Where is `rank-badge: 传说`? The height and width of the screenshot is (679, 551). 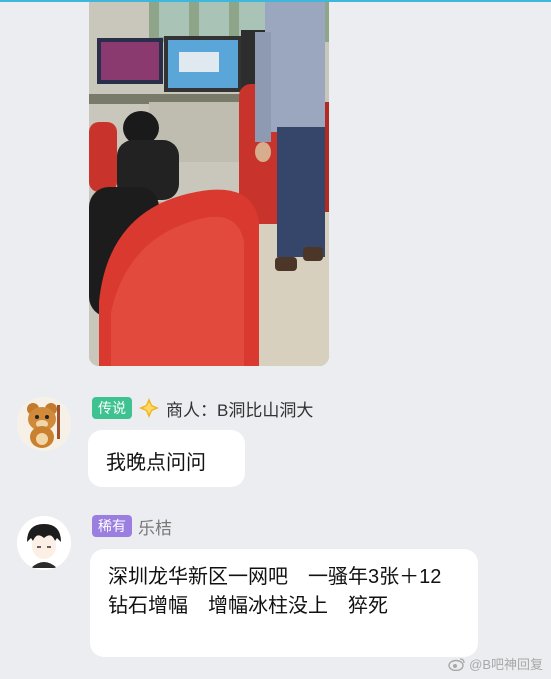 rank-badge: 传说 is located at coordinates (112, 408).